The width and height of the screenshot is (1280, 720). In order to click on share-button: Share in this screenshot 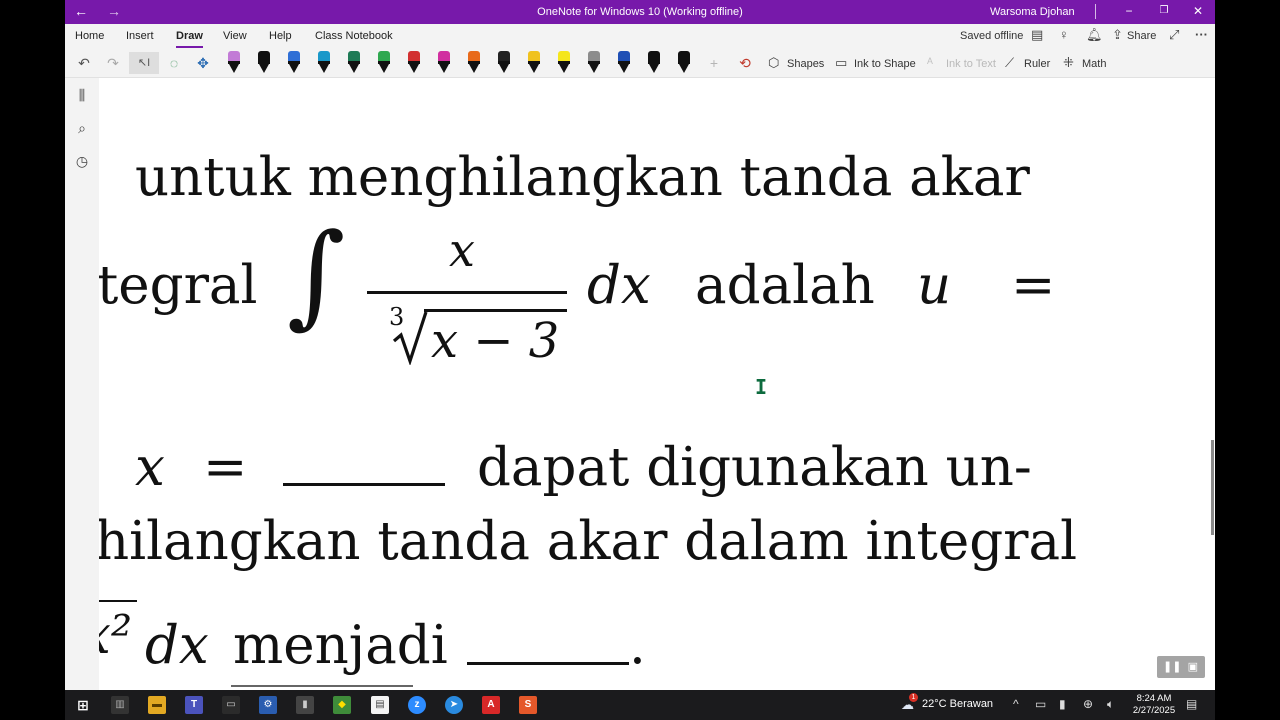, I will do `click(1141, 36)`.